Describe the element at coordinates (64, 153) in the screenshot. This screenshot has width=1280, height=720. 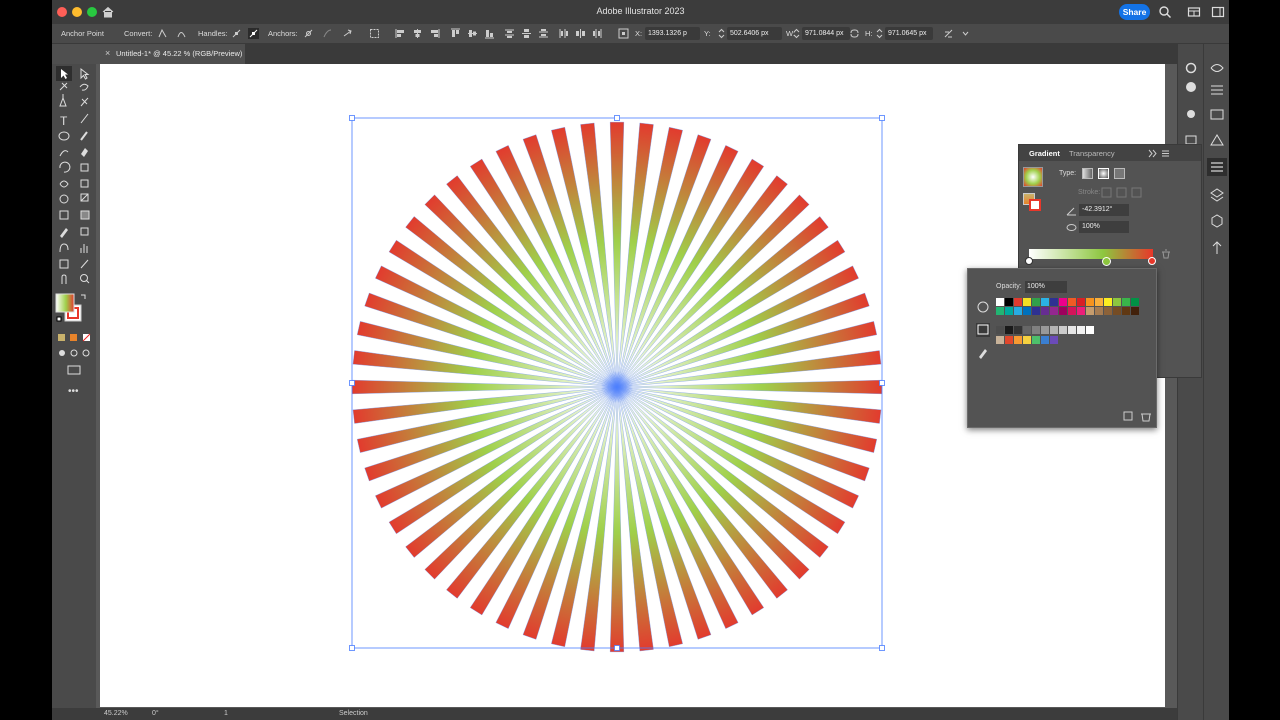
I see `shaper-tool-icon` at that location.